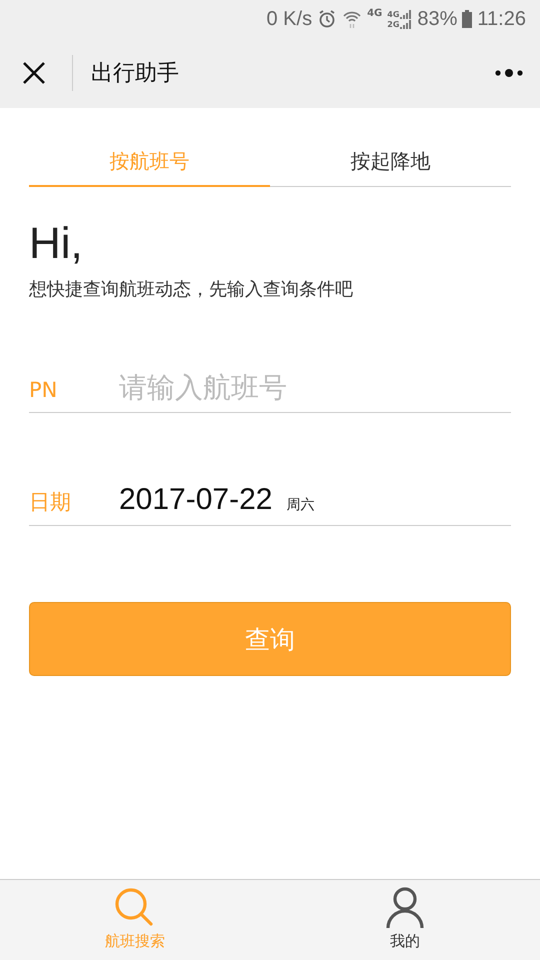 Image resolution: width=540 pixels, height=960 pixels. What do you see at coordinates (437, 19) in the screenshot?
I see `battery-level: 83%` at bounding box center [437, 19].